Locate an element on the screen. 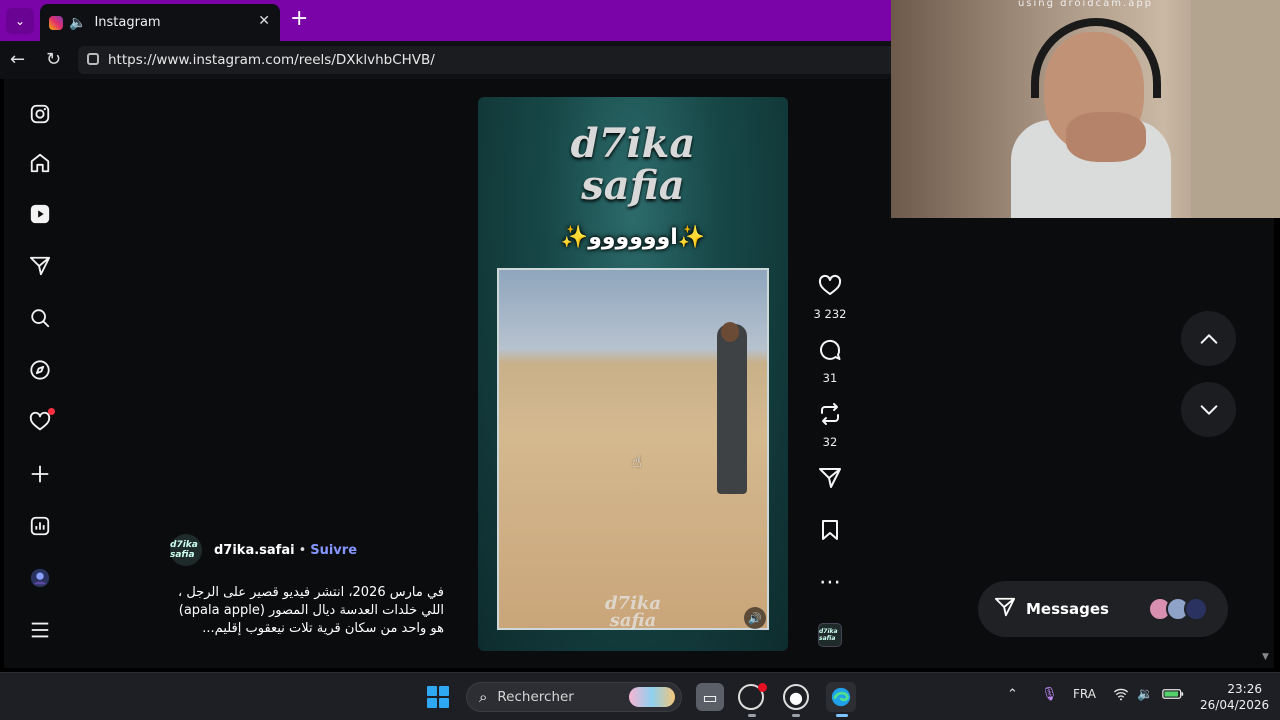 This screenshot has width=1280, height=720. dashboard-icon is located at coordinates (40, 526).